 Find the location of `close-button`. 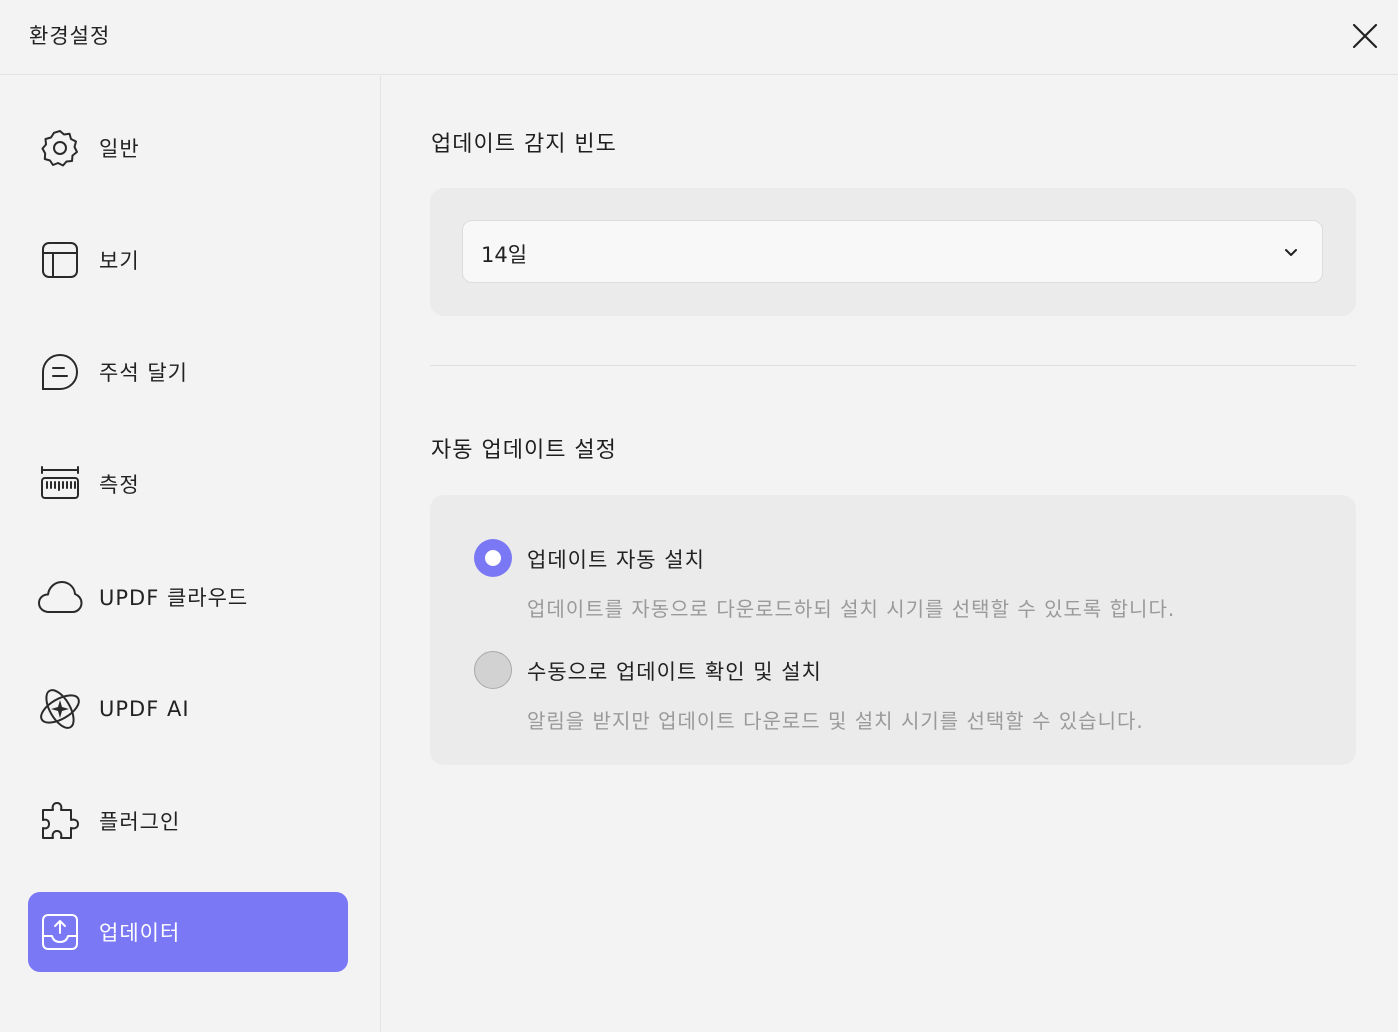

close-button is located at coordinates (1365, 36).